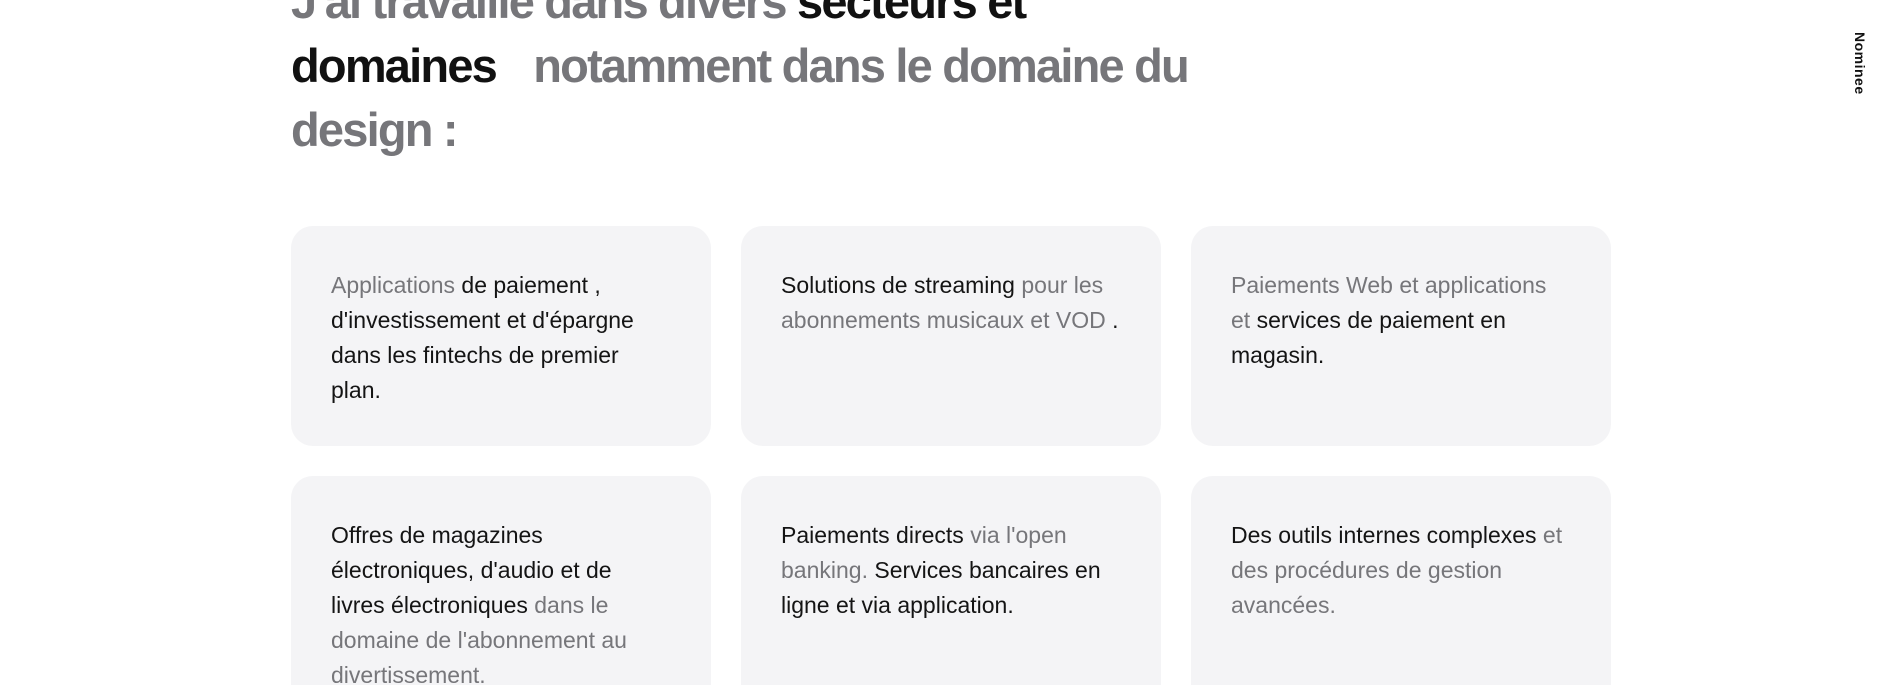 Image resolution: width=1893 pixels, height=685 pixels. What do you see at coordinates (393, 285) in the screenshot?
I see `card-text-muted: Applications` at bounding box center [393, 285].